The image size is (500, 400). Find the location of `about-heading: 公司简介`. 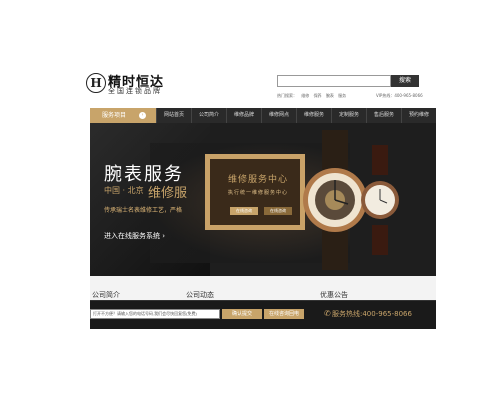

about-heading: 公司简介 is located at coordinates (106, 295).